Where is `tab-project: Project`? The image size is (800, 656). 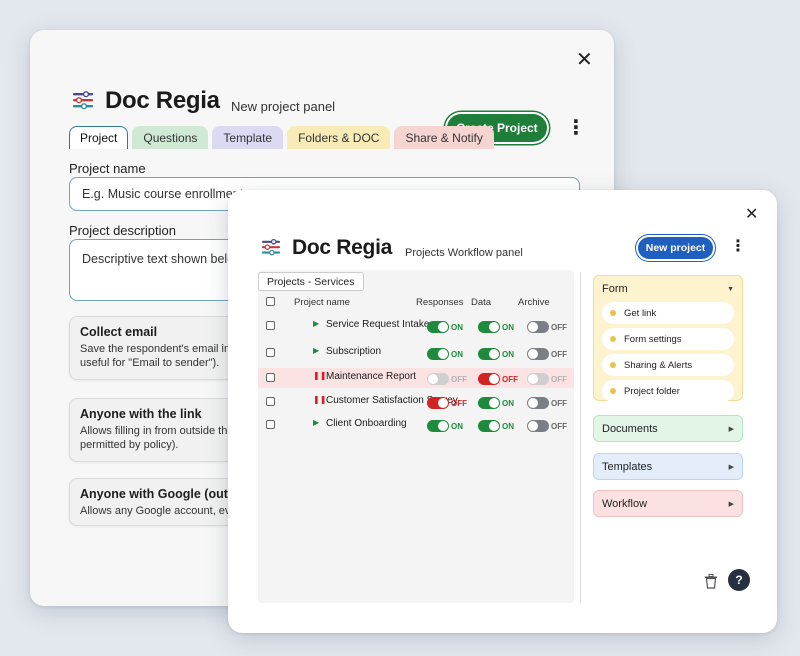 tab-project: Project is located at coordinates (99, 137).